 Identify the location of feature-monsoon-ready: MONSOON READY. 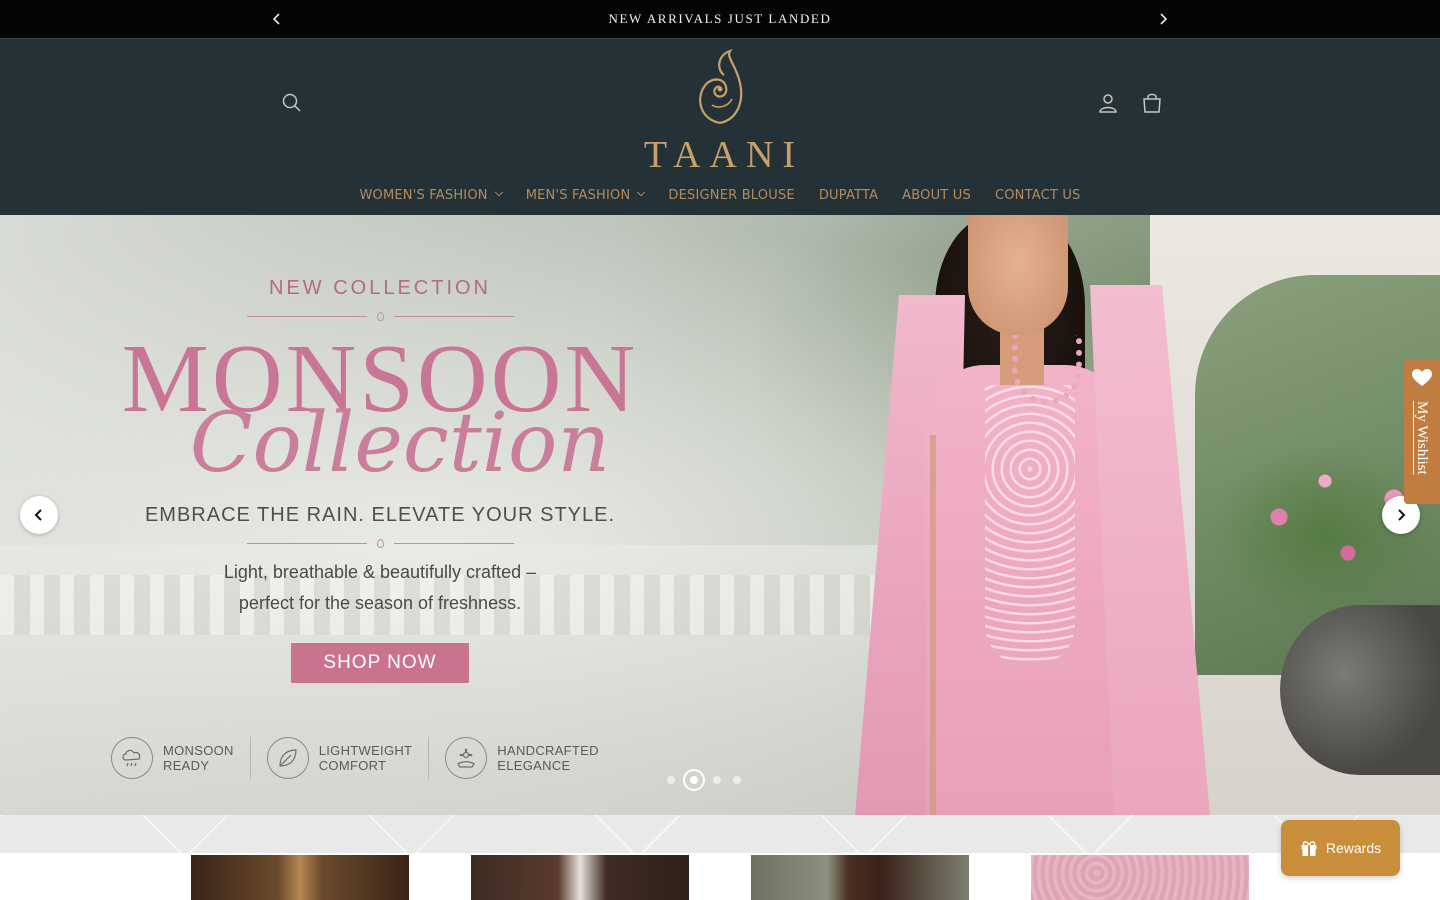
(172, 758).